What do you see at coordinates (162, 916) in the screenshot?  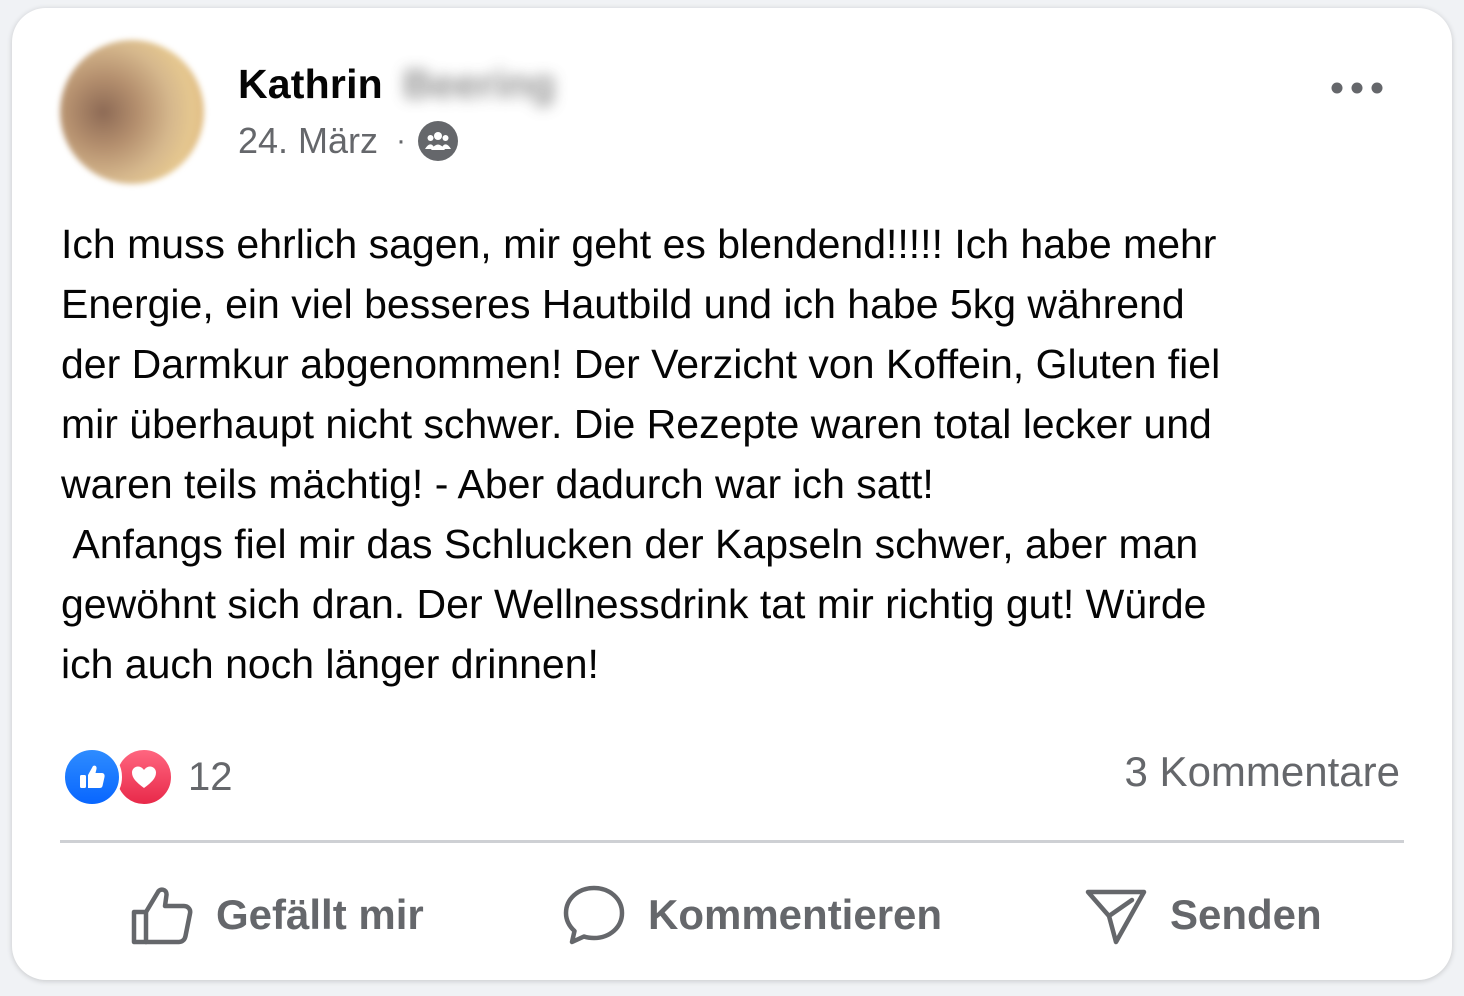 I see `thumbs-up-icon` at bounding box center [162, 916].